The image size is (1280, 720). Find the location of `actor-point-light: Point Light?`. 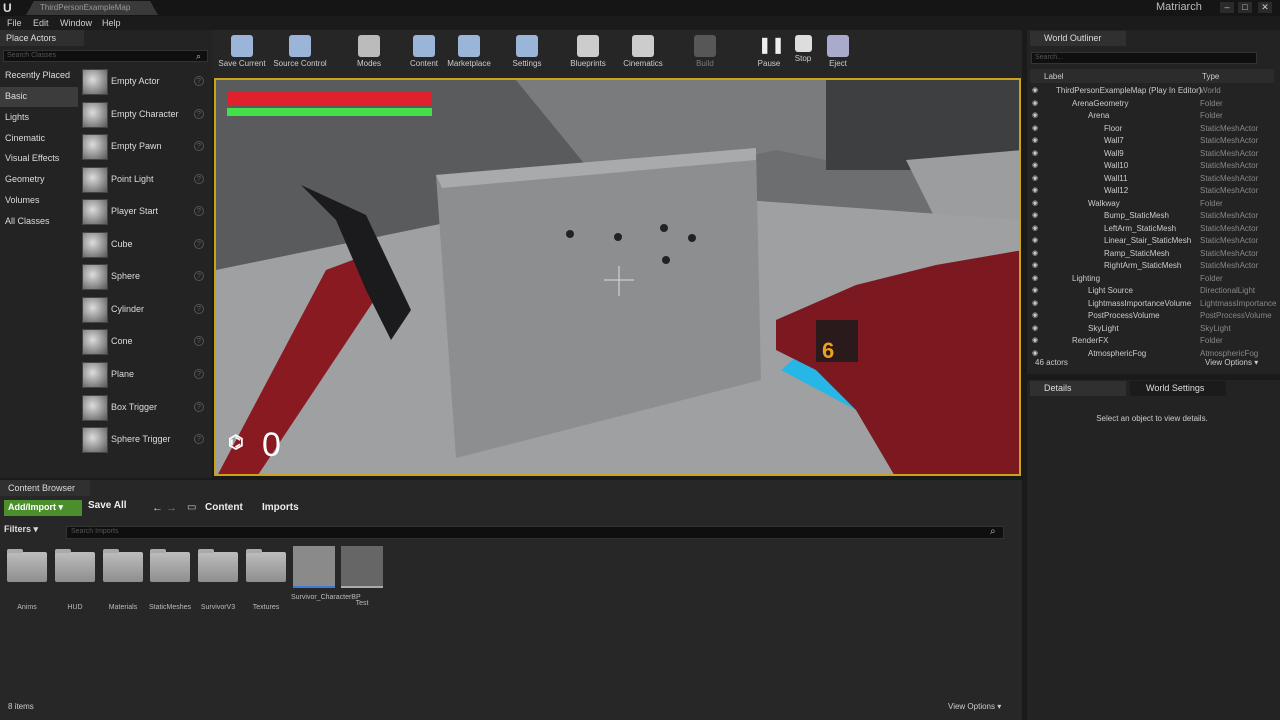

actor-point-light: Point Light? is located at coordinates (145, 181).